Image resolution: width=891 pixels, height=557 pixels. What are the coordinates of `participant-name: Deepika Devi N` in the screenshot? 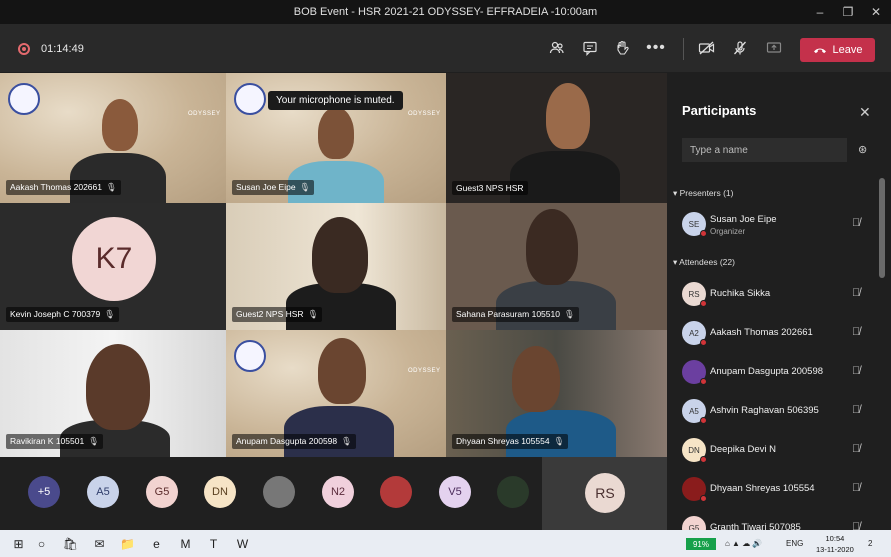 It's located at (743, 449).